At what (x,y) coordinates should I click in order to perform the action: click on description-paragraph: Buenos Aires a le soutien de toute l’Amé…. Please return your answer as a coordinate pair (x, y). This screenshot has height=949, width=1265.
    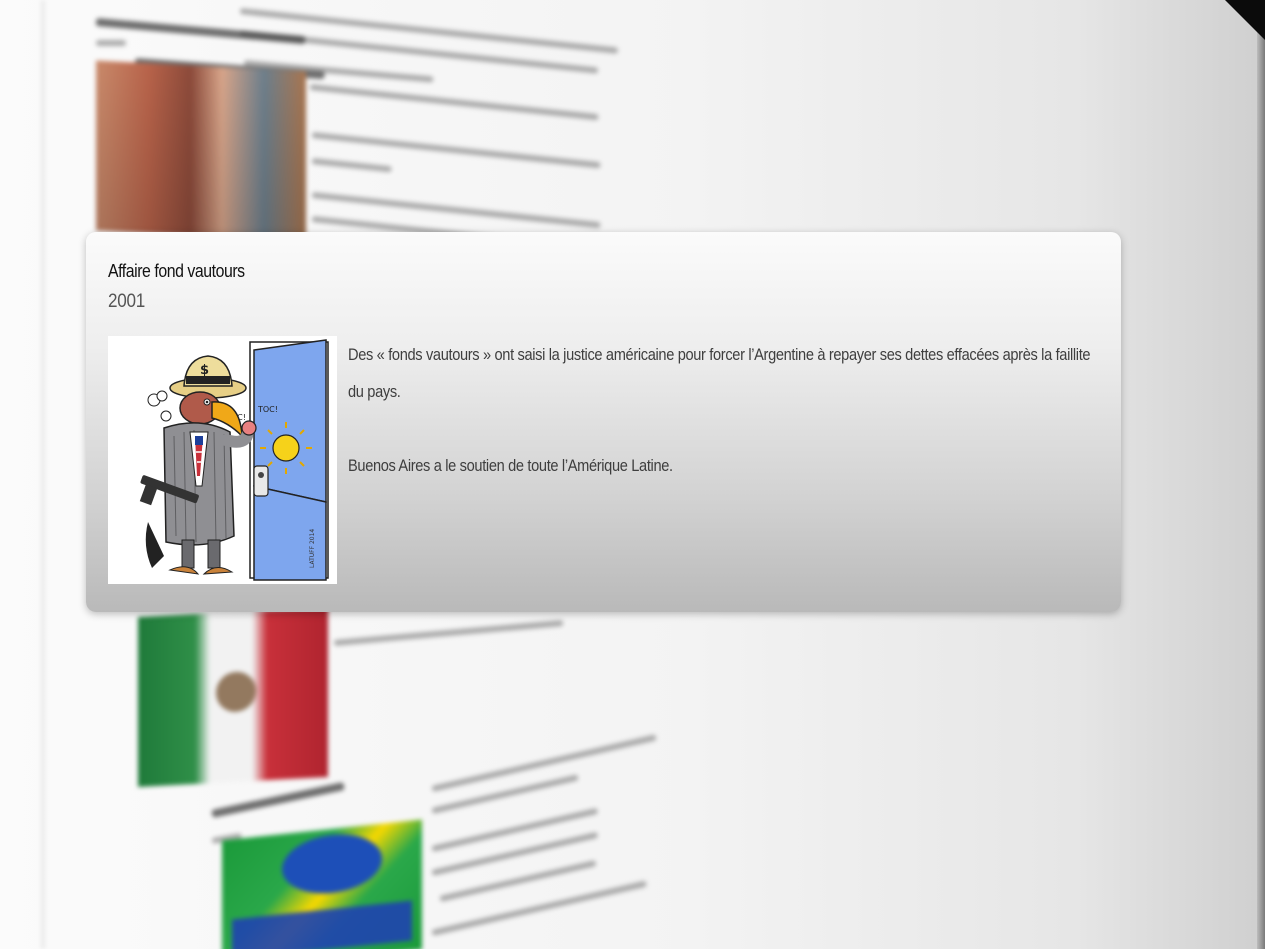
    Looking at the image, I should click on (510, 465).